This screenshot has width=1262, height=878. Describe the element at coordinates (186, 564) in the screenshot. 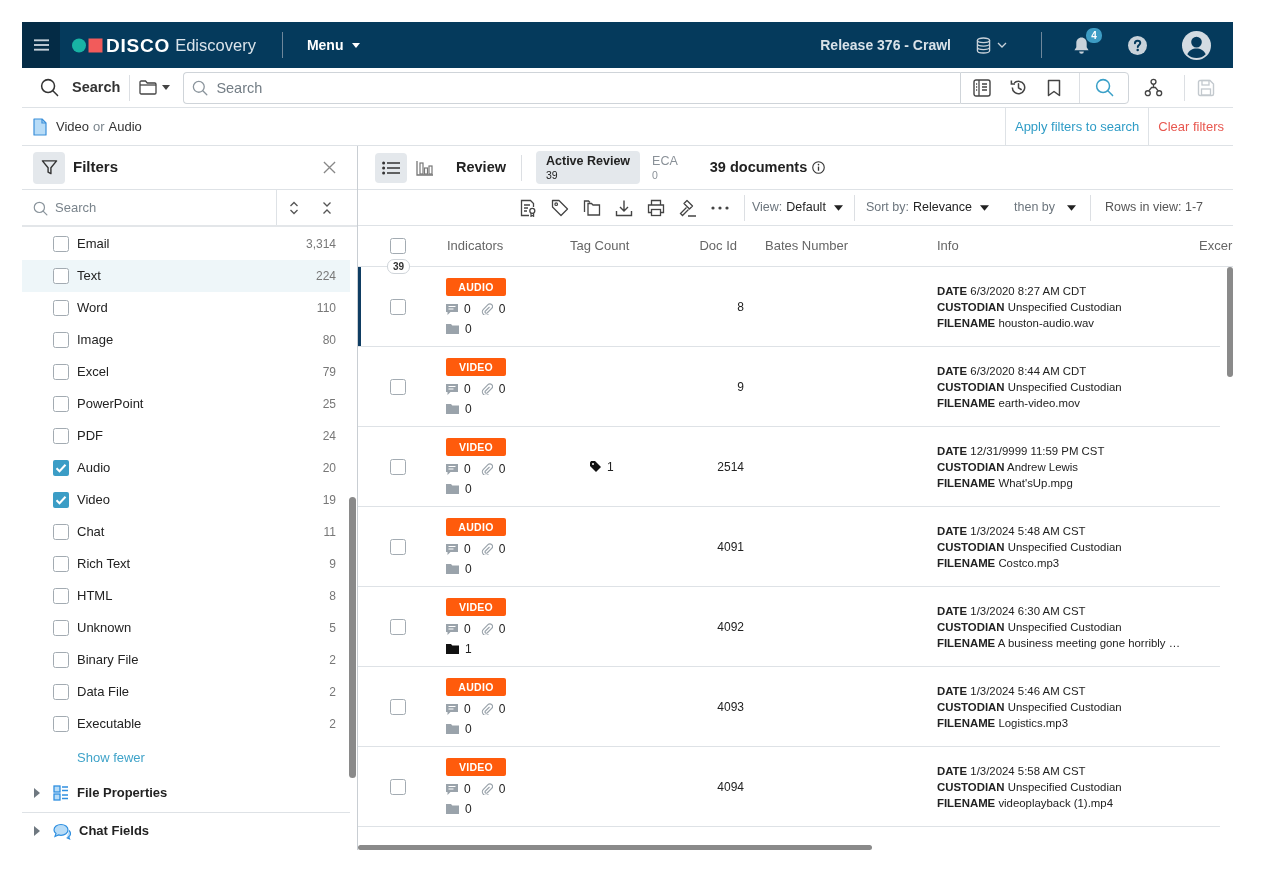

I see `filter-row: Rich Text 9` at that location.